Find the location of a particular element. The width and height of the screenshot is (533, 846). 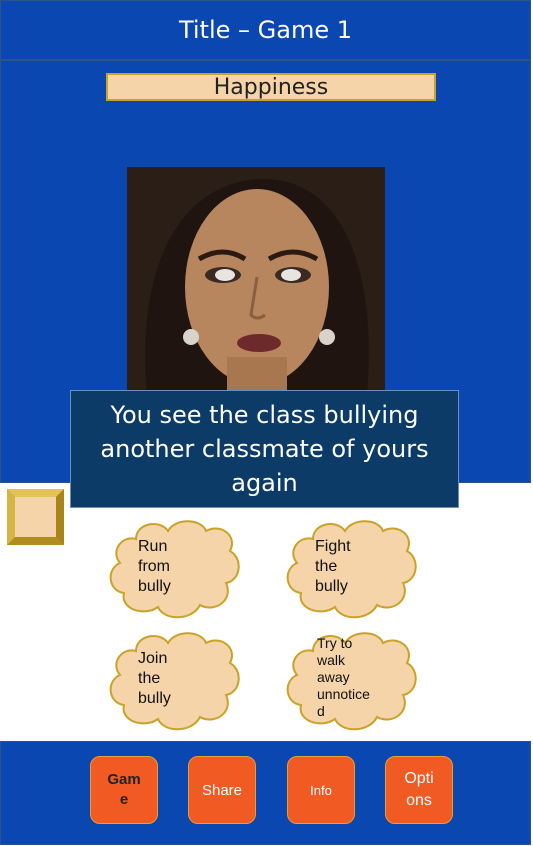

choice-fight-the-bully: Fight the bully is located at coordinates (351, 569).